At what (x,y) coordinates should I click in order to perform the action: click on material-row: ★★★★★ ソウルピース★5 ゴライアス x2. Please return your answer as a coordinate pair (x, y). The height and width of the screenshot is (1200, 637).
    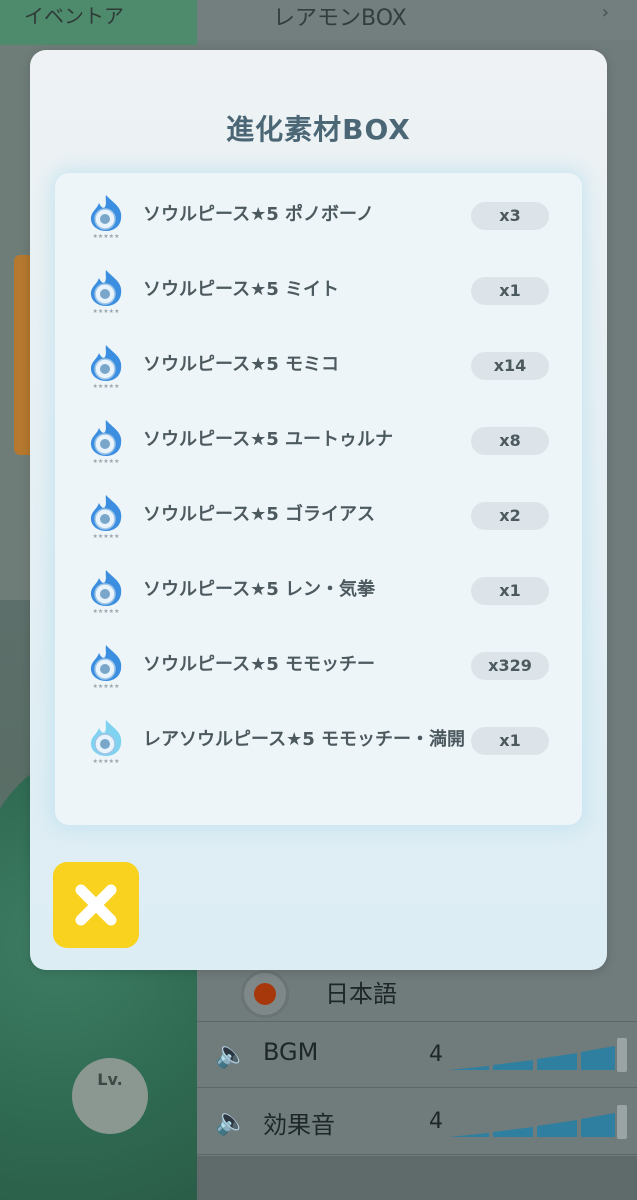
    Looking at the image, I should click on (318, 515).